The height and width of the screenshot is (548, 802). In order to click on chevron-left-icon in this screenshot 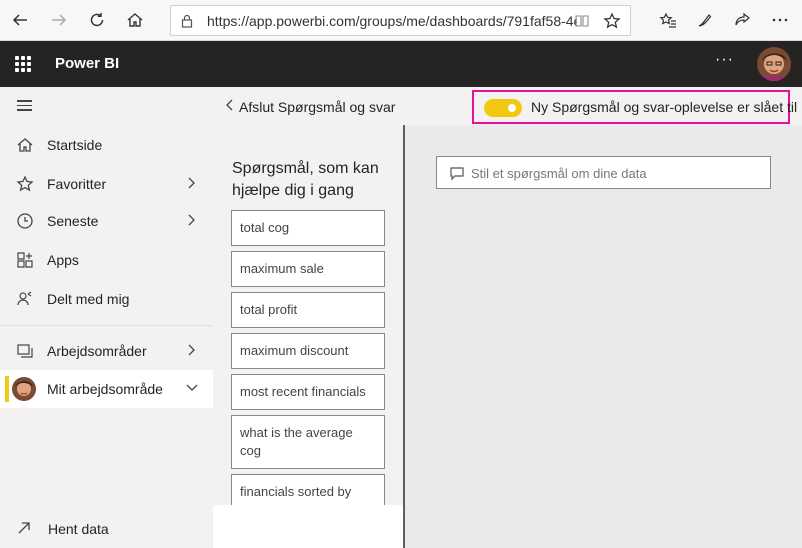, I will do `click(230, 105)`.